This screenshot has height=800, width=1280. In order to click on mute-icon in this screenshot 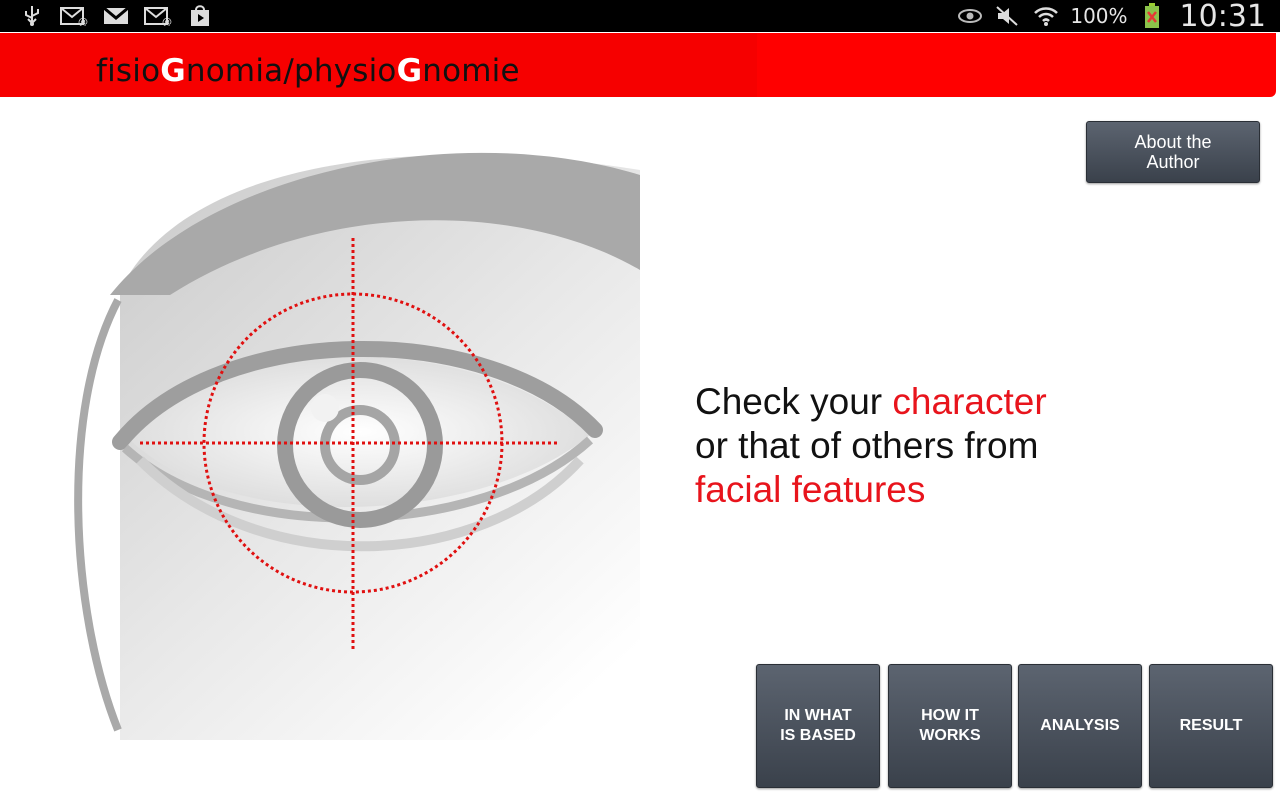, I will do `click(1008, 16)`.